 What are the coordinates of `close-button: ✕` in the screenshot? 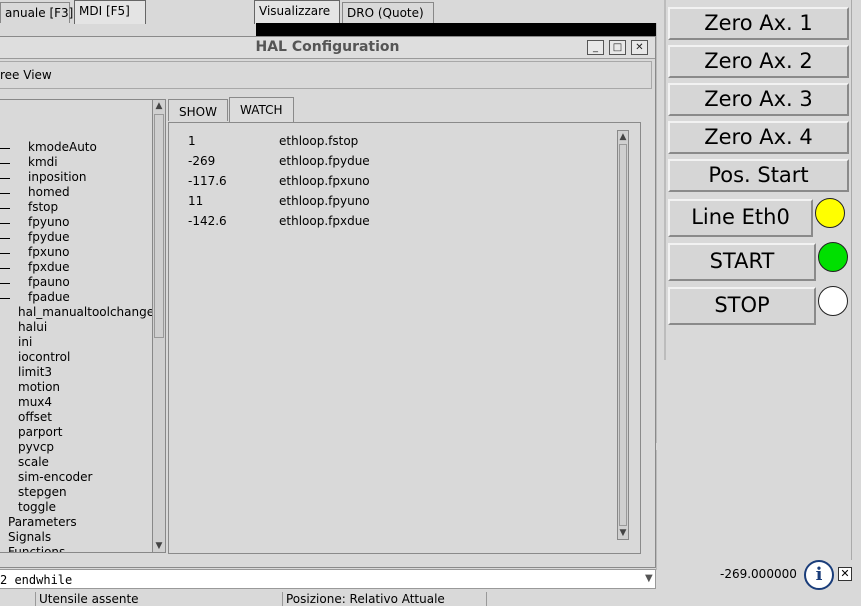 It's located at (639, 47).